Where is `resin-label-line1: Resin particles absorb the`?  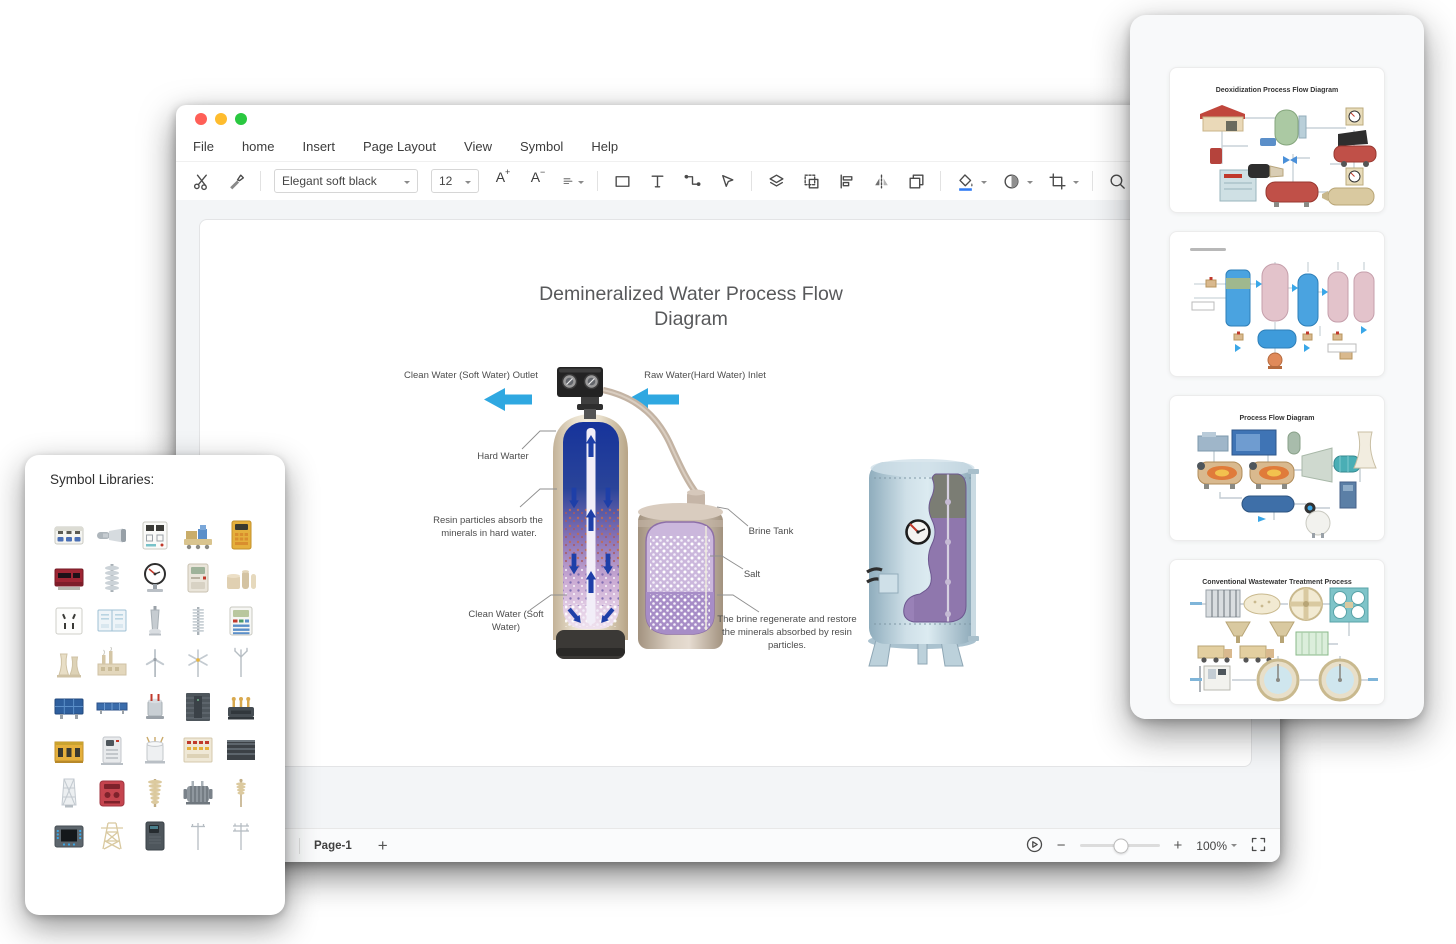
resin-label-line1: Resin particles absorb the is located at coordinates (488, 520).